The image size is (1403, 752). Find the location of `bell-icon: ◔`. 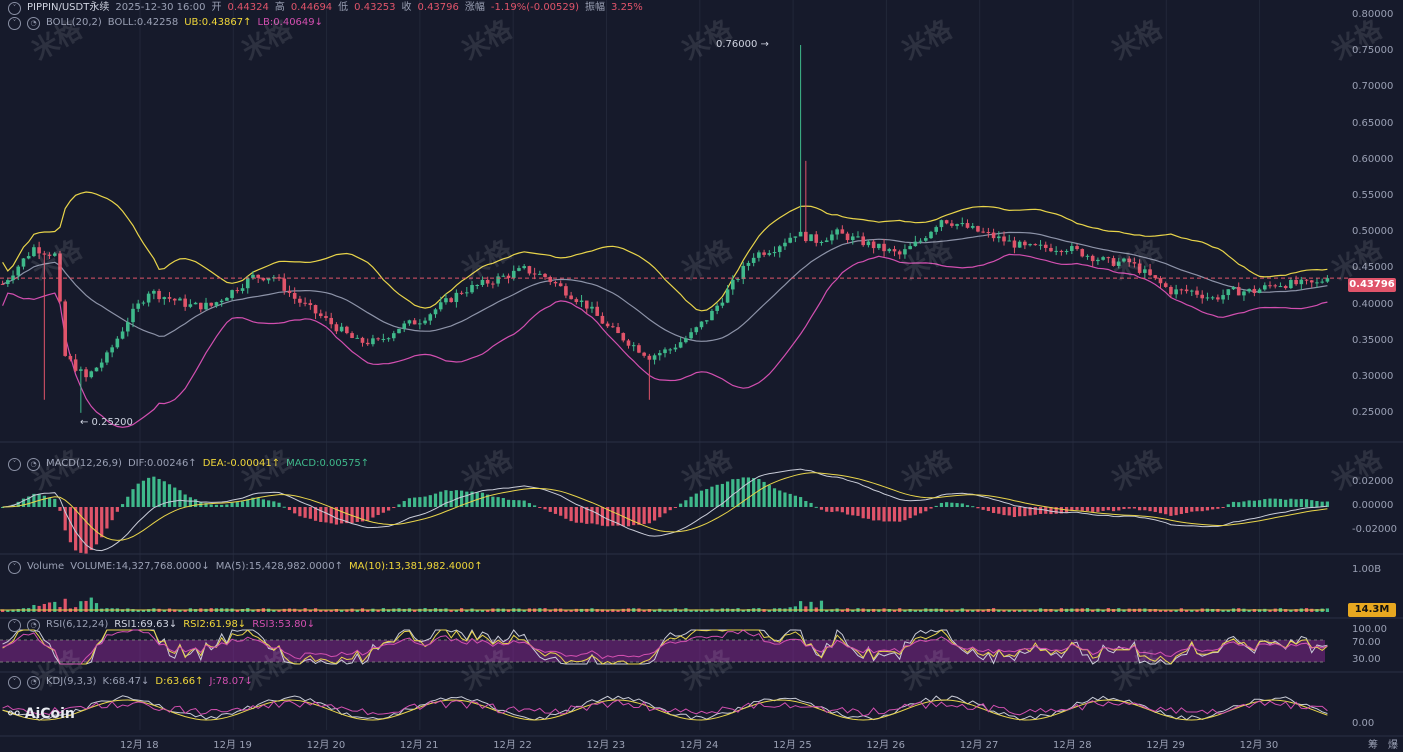

bell-icon: ◔ is located at coordinates (33, 625).